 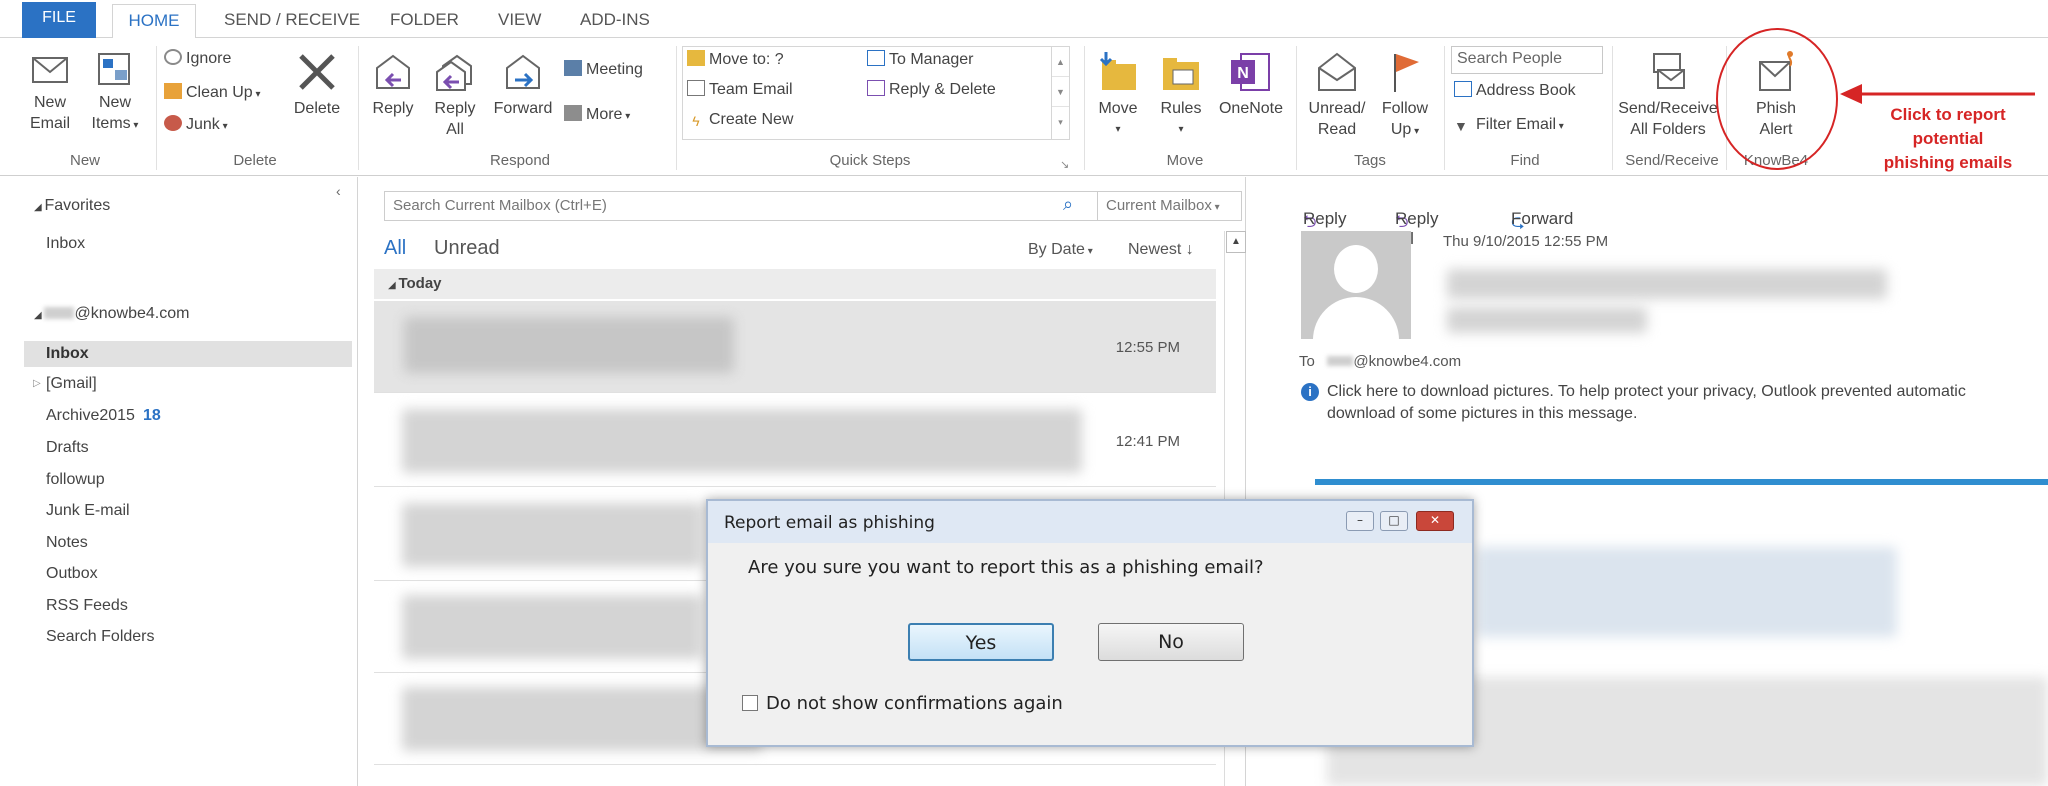 What do you see at coordinates (573, 113) in the screenshot?
I see `more-icon` at bounding box center [573, 113].